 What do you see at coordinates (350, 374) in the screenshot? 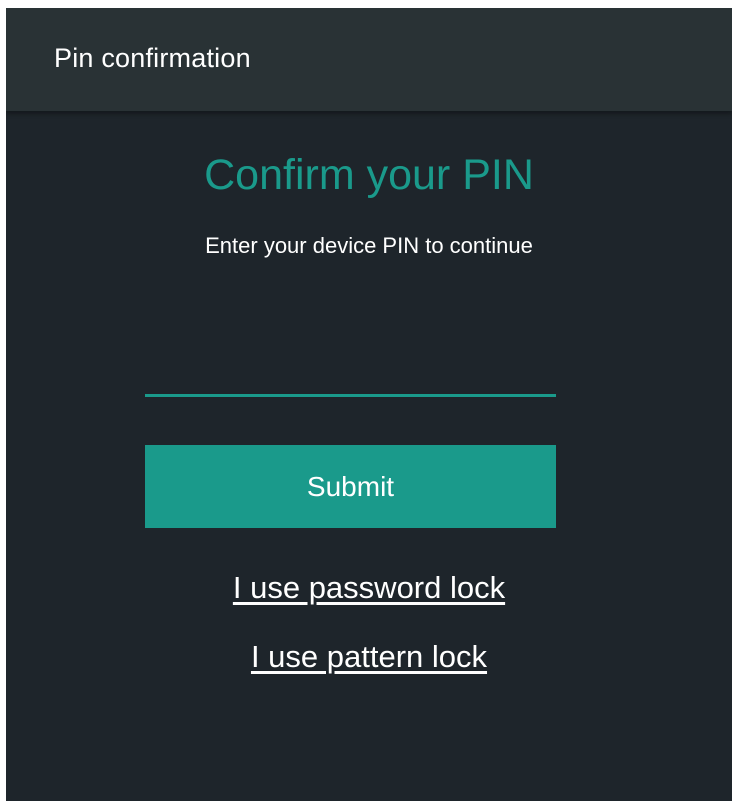
I see `pin-input` at bounding box center [350, 374].